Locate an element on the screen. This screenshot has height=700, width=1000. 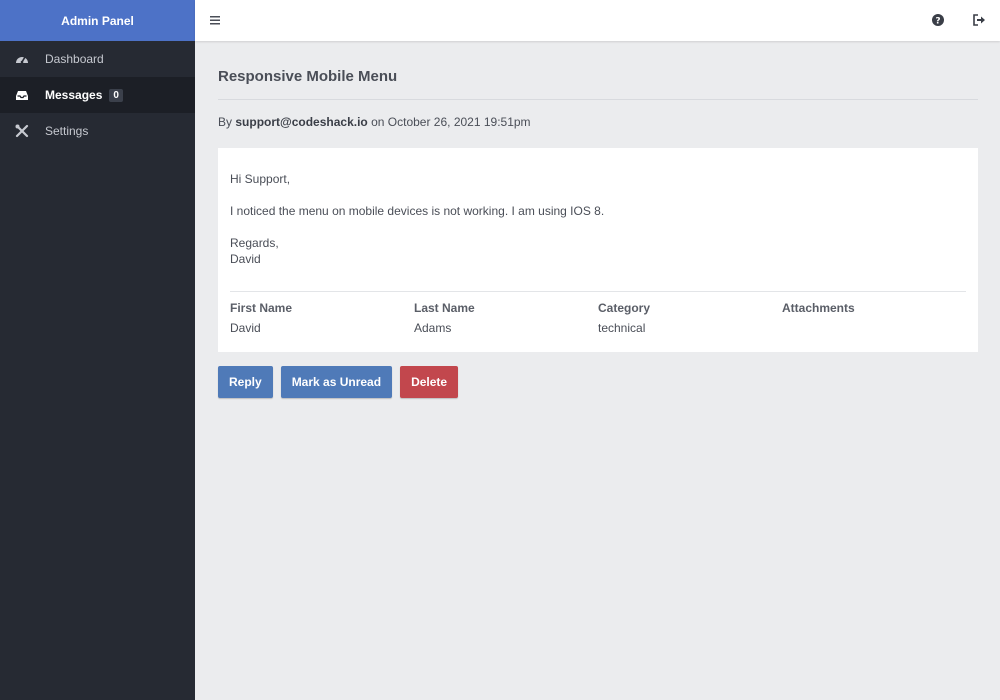
sender-email: support@codeshack.io is located at coordinates (301, 122).